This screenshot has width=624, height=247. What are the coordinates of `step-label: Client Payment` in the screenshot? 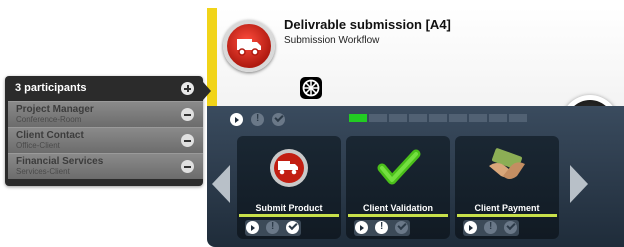 It's located at (507, 208).